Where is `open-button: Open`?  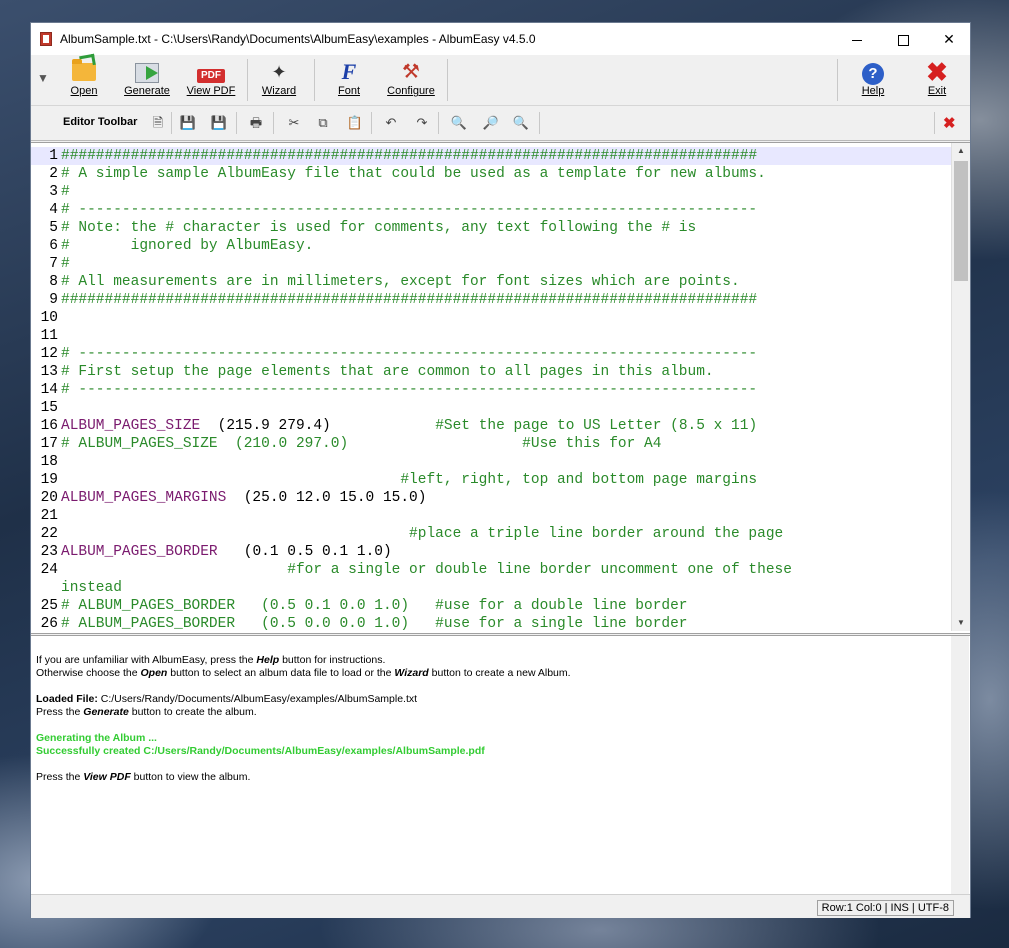 open-button: Open is located at coordinates (84, 81).